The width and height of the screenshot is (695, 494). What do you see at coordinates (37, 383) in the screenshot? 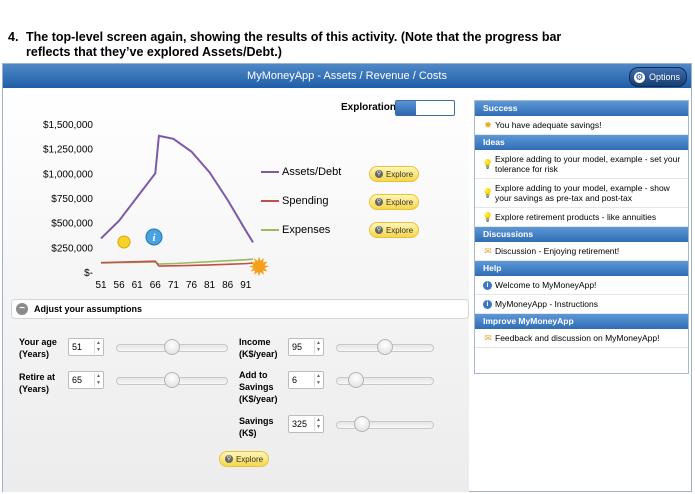
I see `retire-label: Retire at (Years)` at bounding box center [37, 383].